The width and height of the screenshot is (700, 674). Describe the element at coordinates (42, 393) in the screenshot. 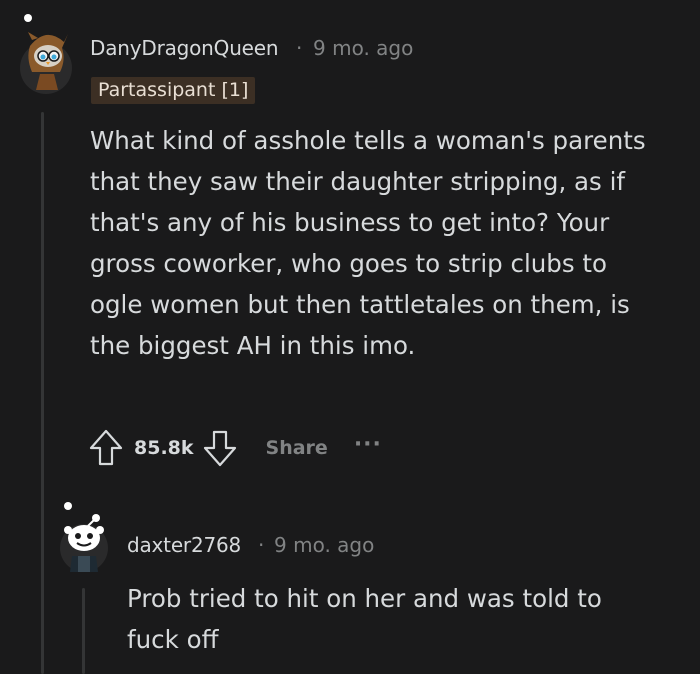

I see `thread-line-main` at that location.